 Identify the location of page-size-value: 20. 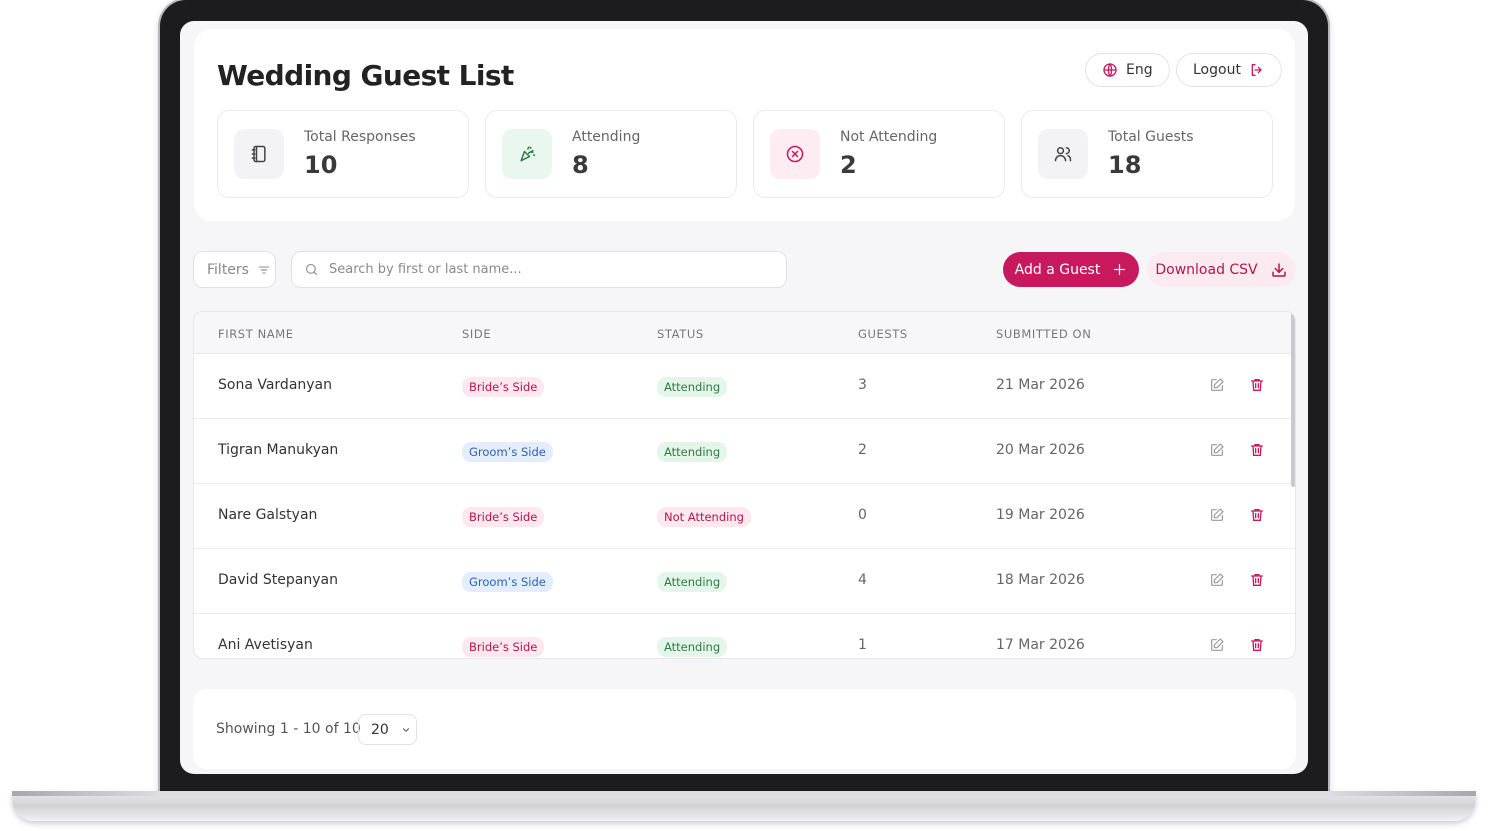
(380, 729).